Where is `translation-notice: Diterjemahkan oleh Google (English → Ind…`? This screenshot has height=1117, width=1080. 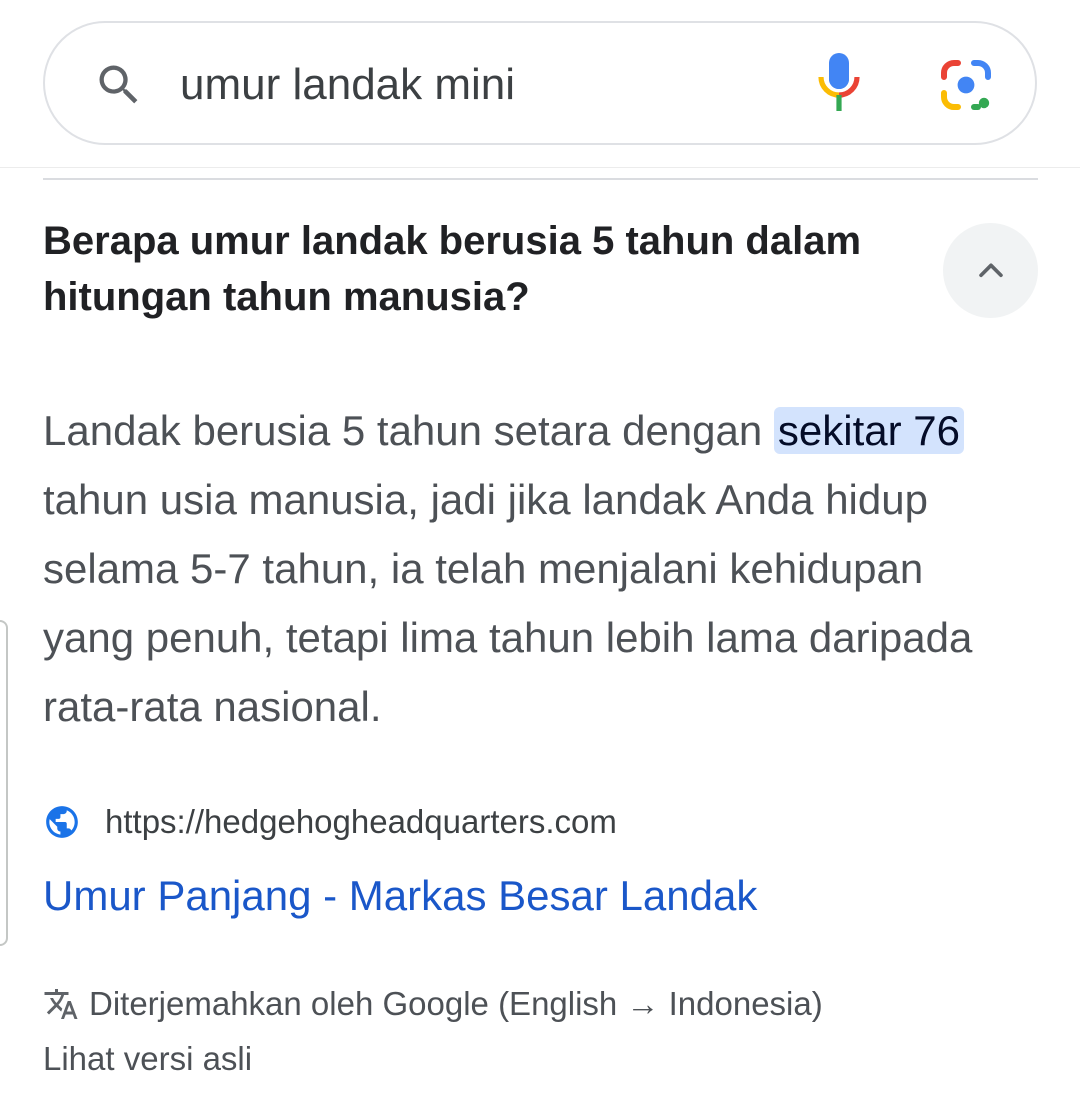
translation-notice: Diterjemahkan oleh Google (English → Ind… is located at coordinates (433, 1004).